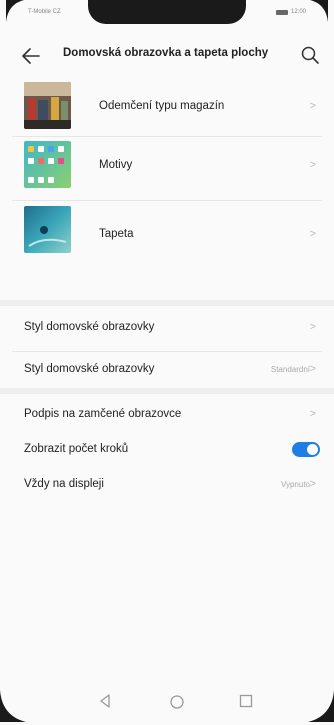 This screenshot has width=334, height=725. What do you see at coordinates (167, 166) in the screenshot?
I see `list-item-themes: Motivy >` at bounding box center [167, 166].